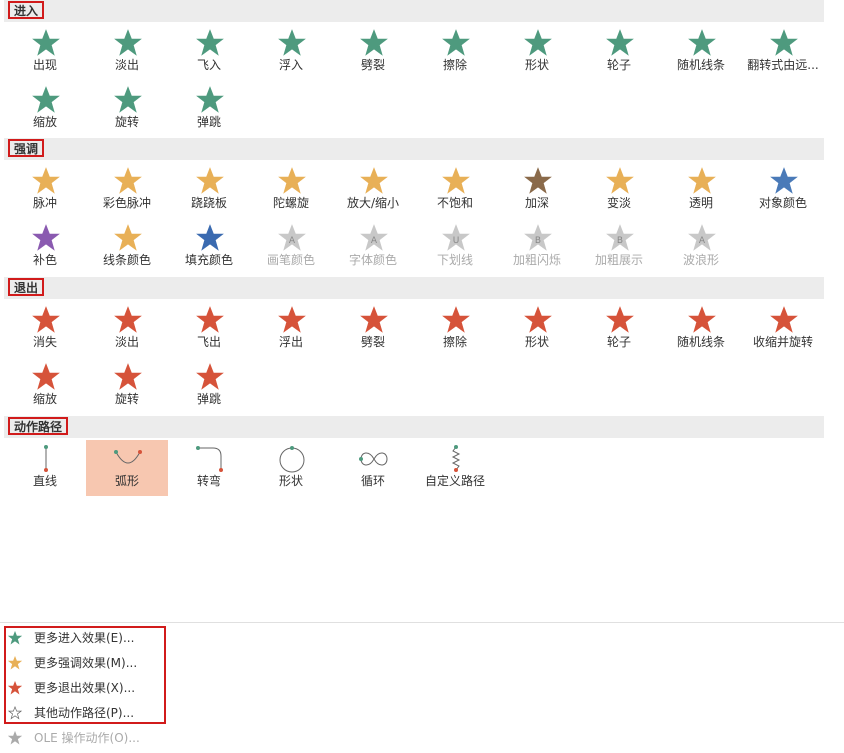 The width and height of the screenshot is (844, 753). Describe the element at coordinates (455, 52) in the screenshot. I see `effect-entrance-5: 擦除` at that location.